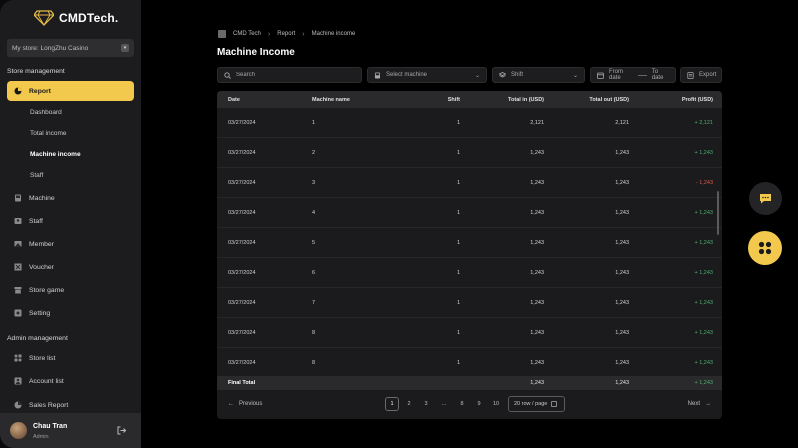 The image size is (798, 448). What do you see at coordinates (469, 303) in the screenshot?
I see `table-row: 03/27/2024 7 1 1,243 1,243 + 1,243` at bounding box center [469, 303].